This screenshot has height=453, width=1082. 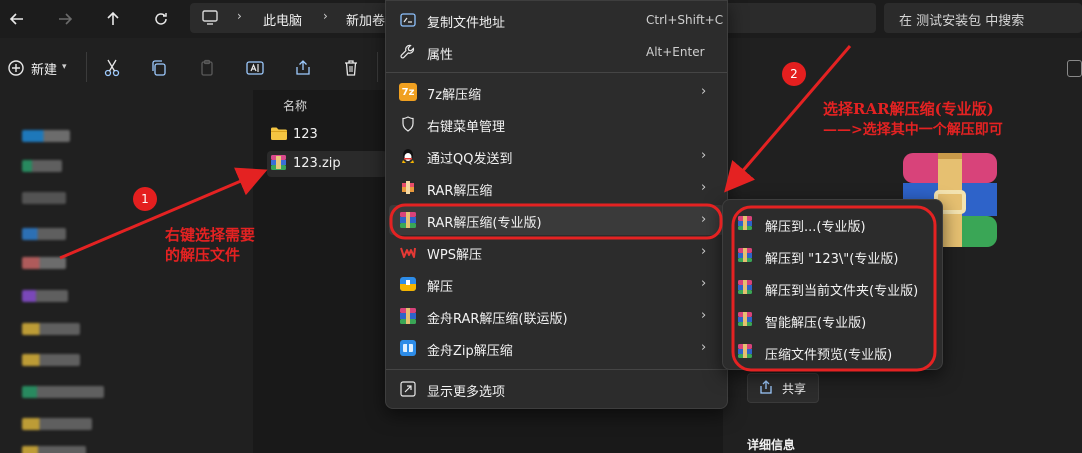 I want to click on annotation-text-2-line1: 选择RAR解压缩(专业版), so click(x=908, y=109).